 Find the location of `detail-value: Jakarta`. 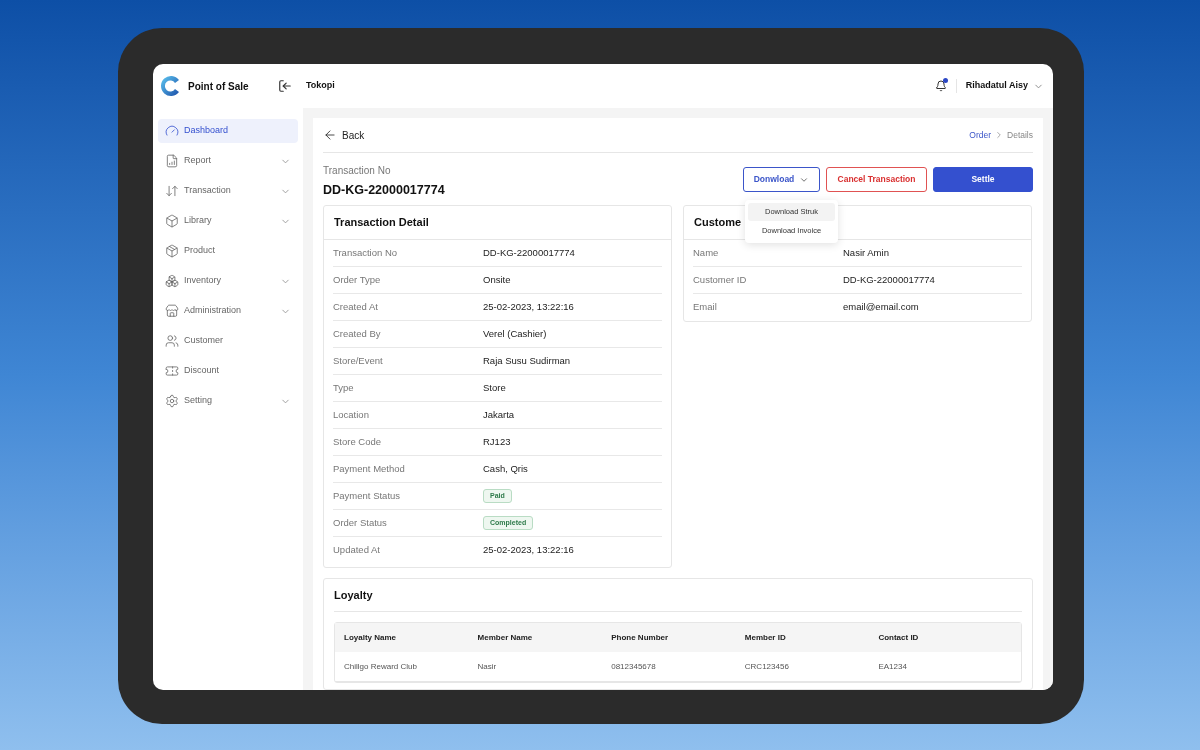

detail-value: Jakarta is located at coordinates (499, 414).